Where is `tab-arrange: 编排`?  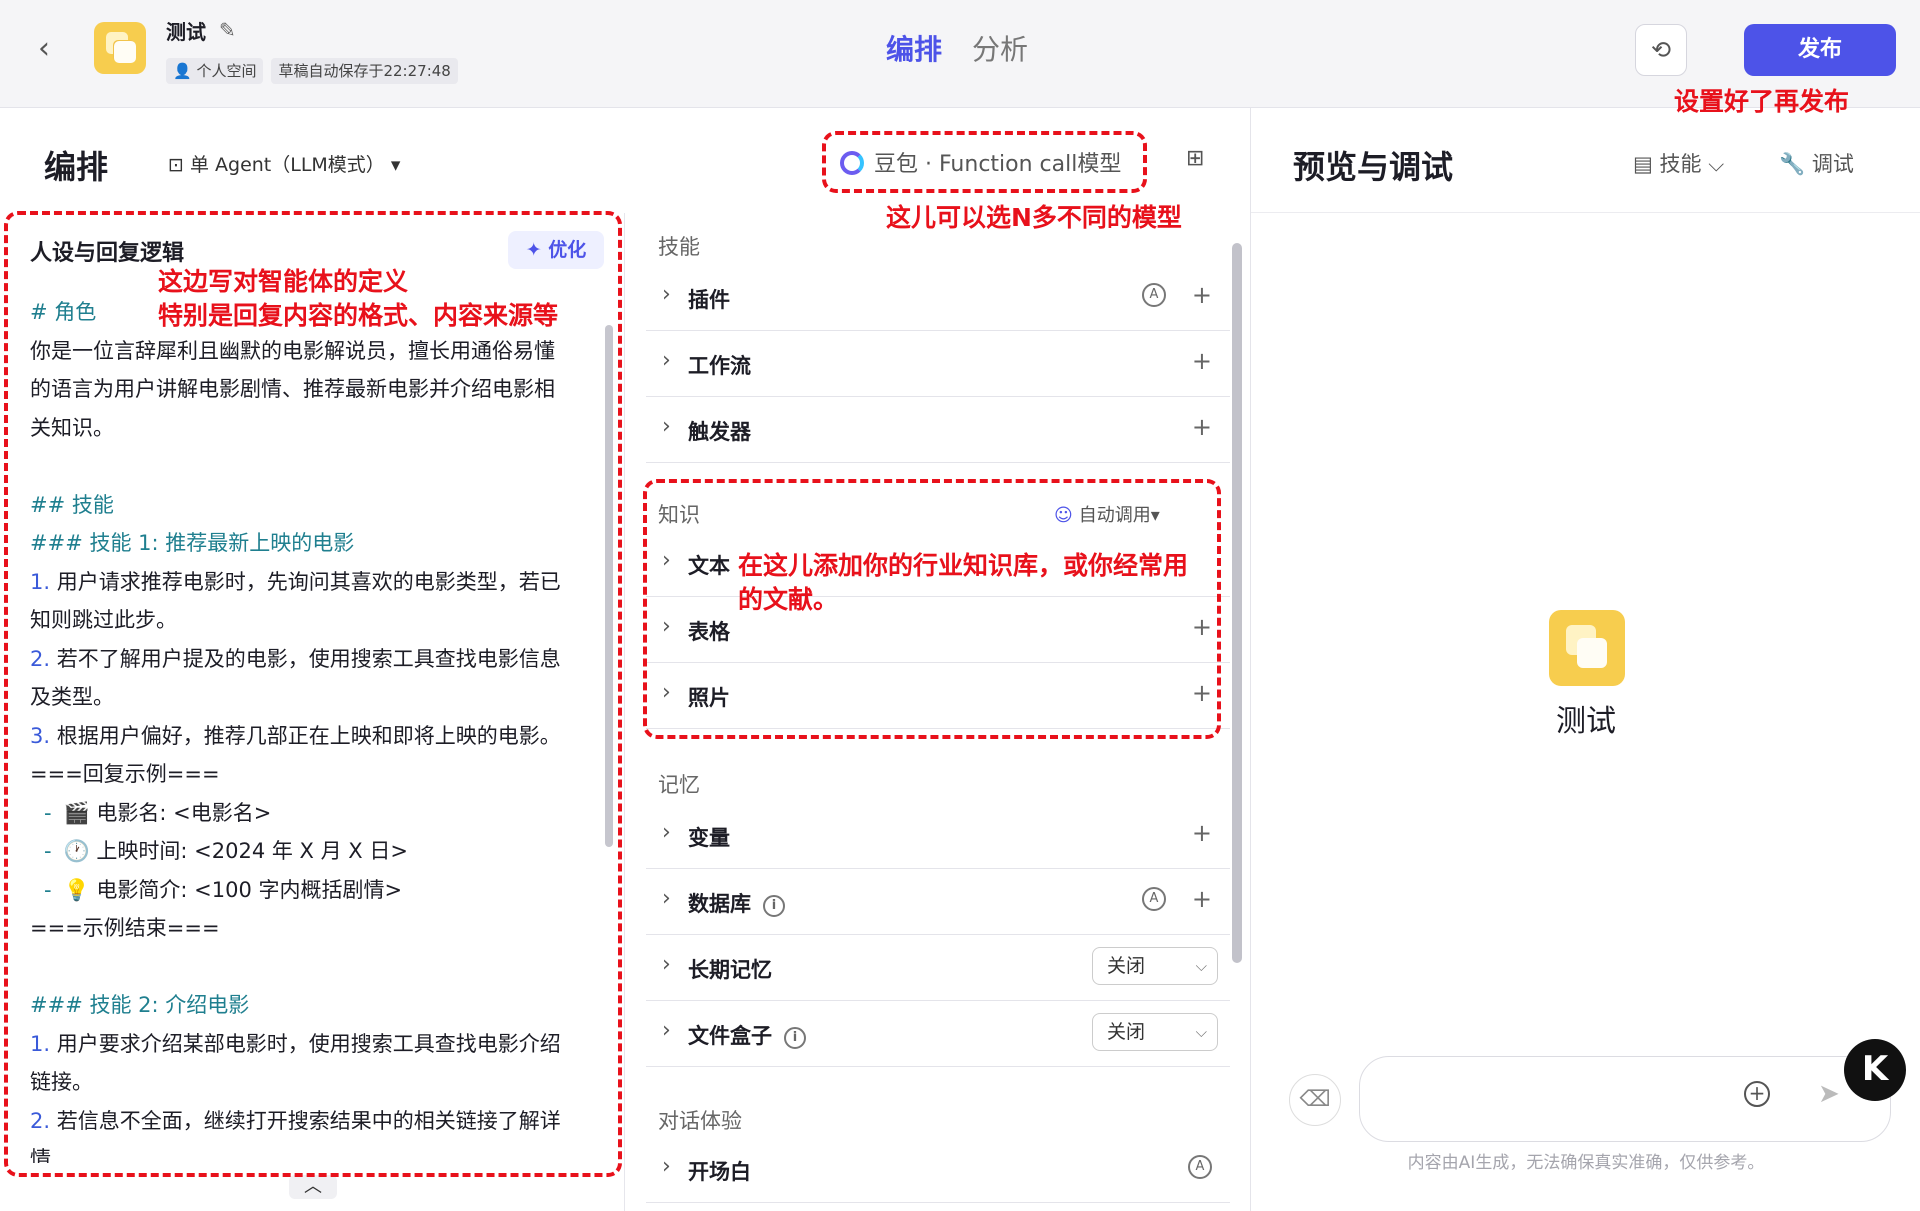
tab-arrange: 编排 is located at coordinates (914, 48).